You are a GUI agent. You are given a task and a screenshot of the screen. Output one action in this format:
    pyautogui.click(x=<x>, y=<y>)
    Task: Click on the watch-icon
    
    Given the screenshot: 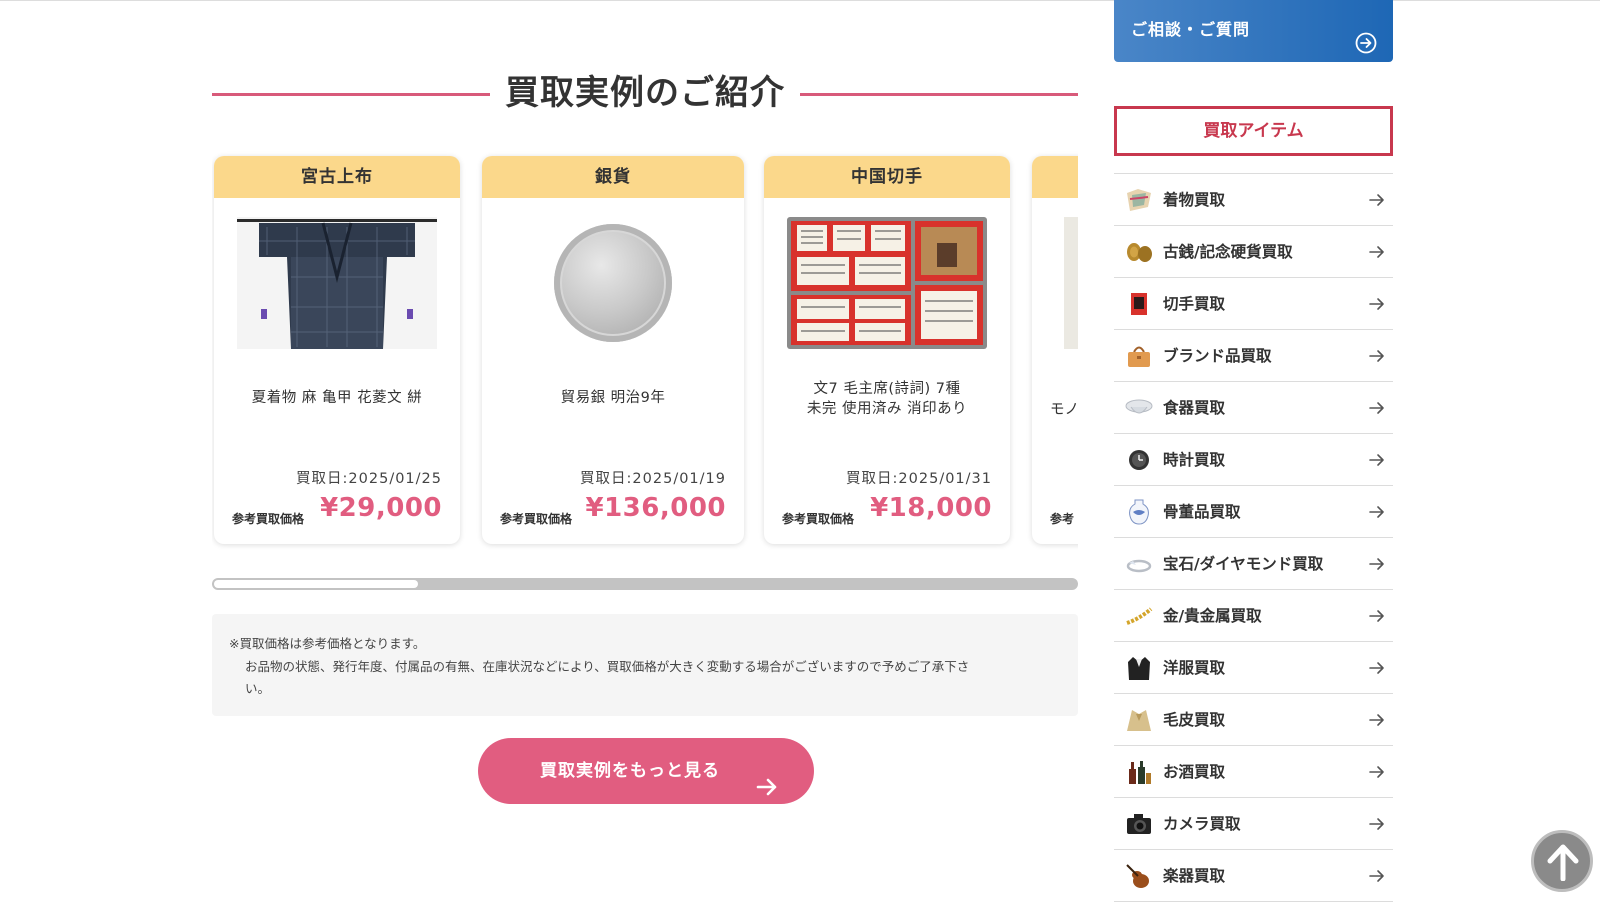 What is the action you would take?
    pyautogui.click(x=1139, y=460)
    